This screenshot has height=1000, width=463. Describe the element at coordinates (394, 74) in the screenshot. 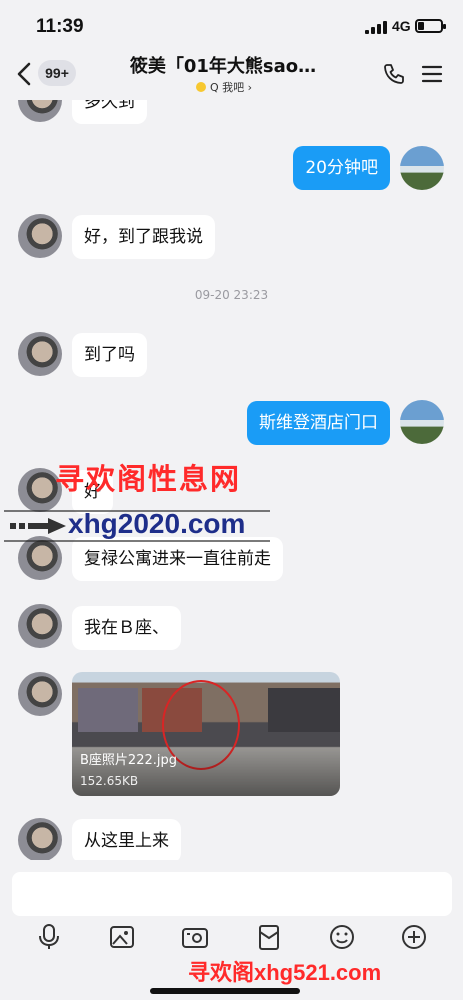

I see `phone-icon` at that location.